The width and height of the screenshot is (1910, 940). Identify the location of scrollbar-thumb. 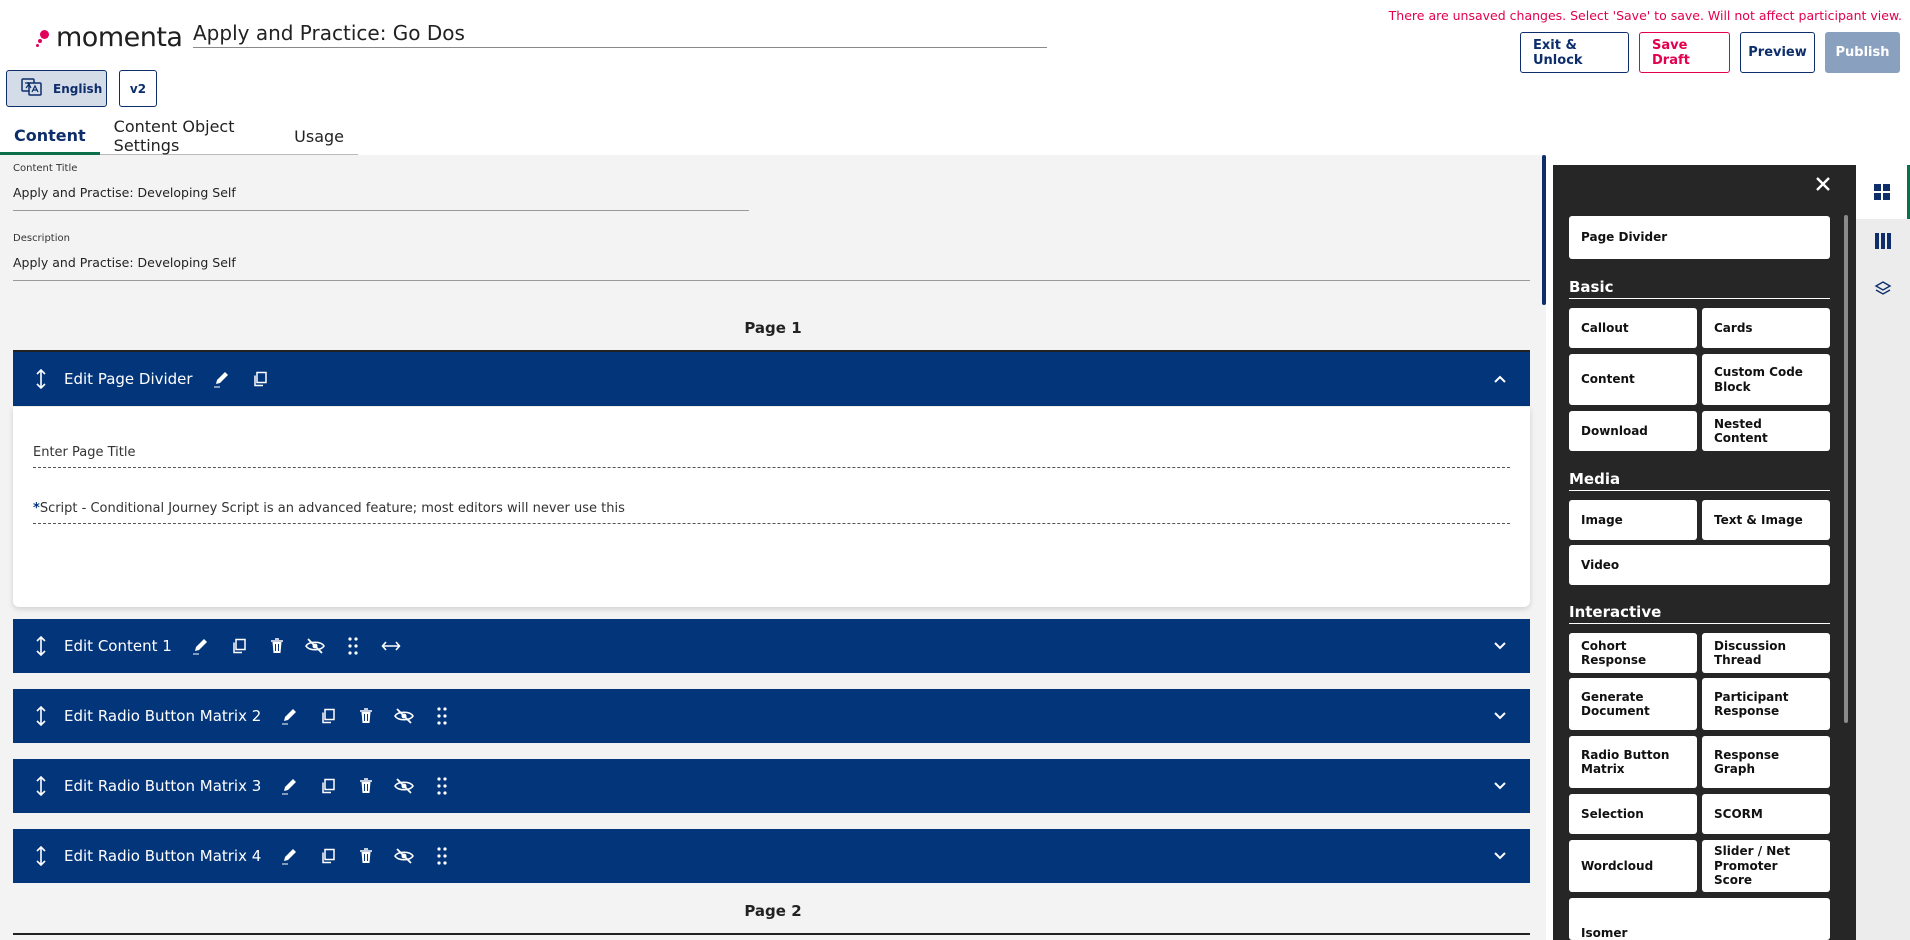
(1544, 230).